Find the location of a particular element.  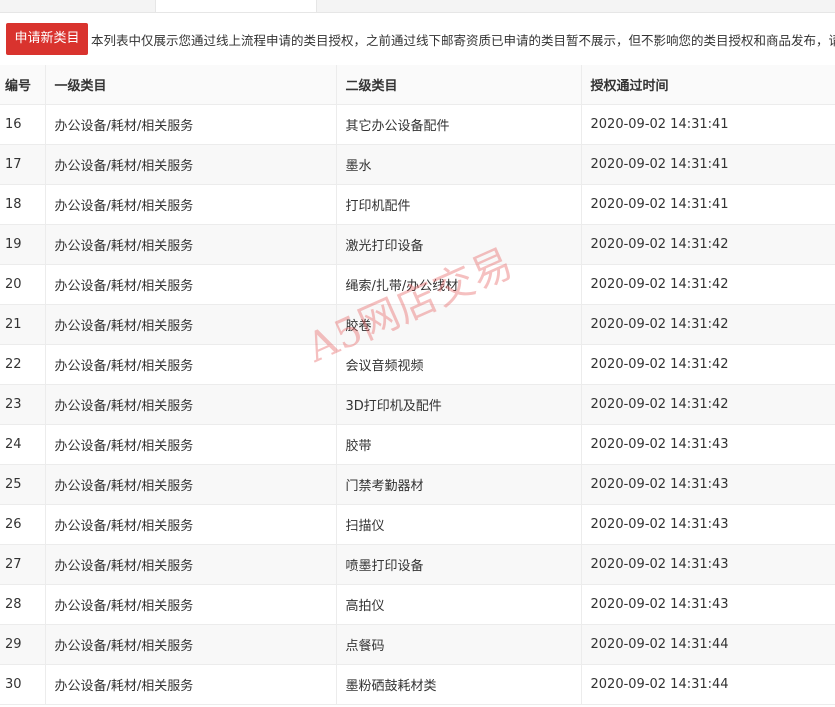

cell-id: 20 is located at coordinates (23, 284).